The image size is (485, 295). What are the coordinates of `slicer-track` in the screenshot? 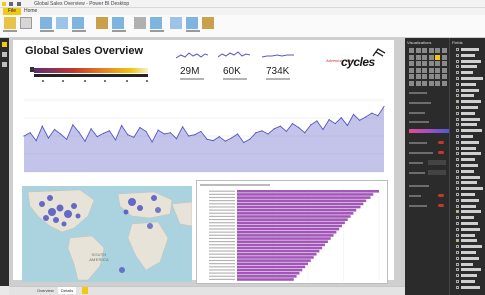 It's located at (91, 75).